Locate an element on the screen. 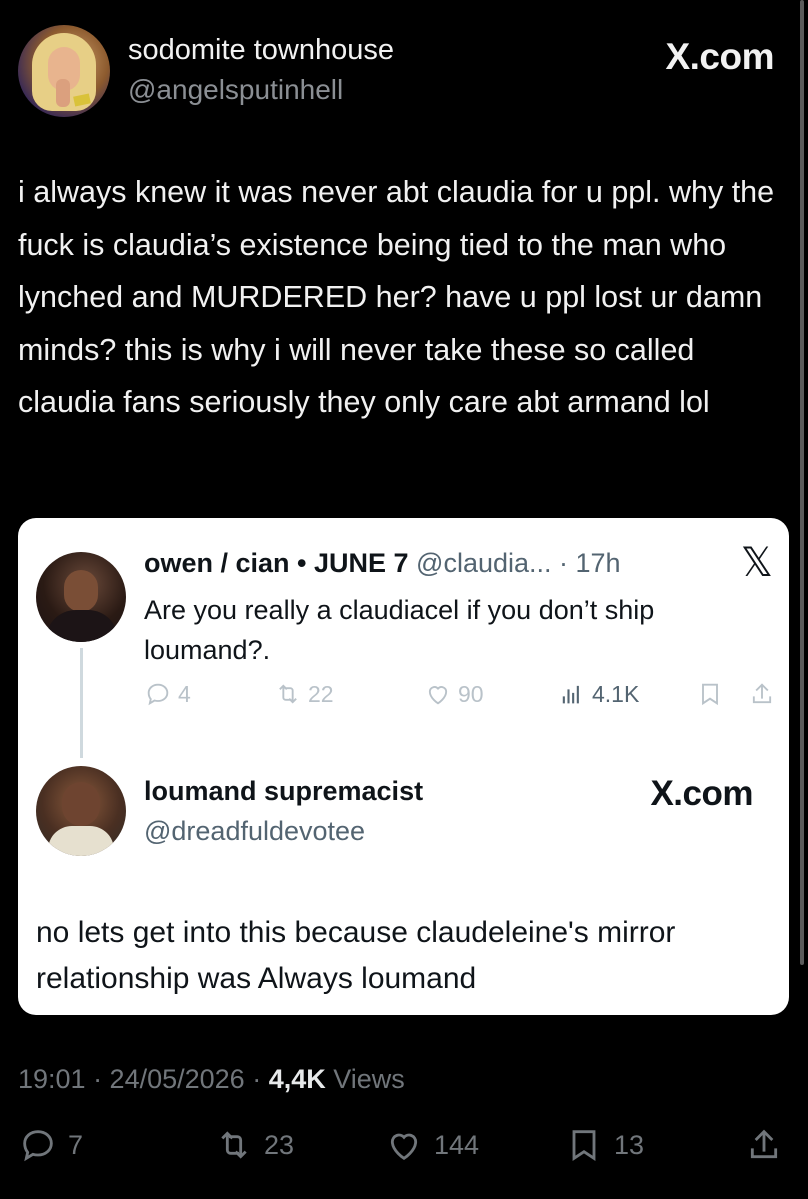  like-button: 144 is located at coordinates (431, 1145).